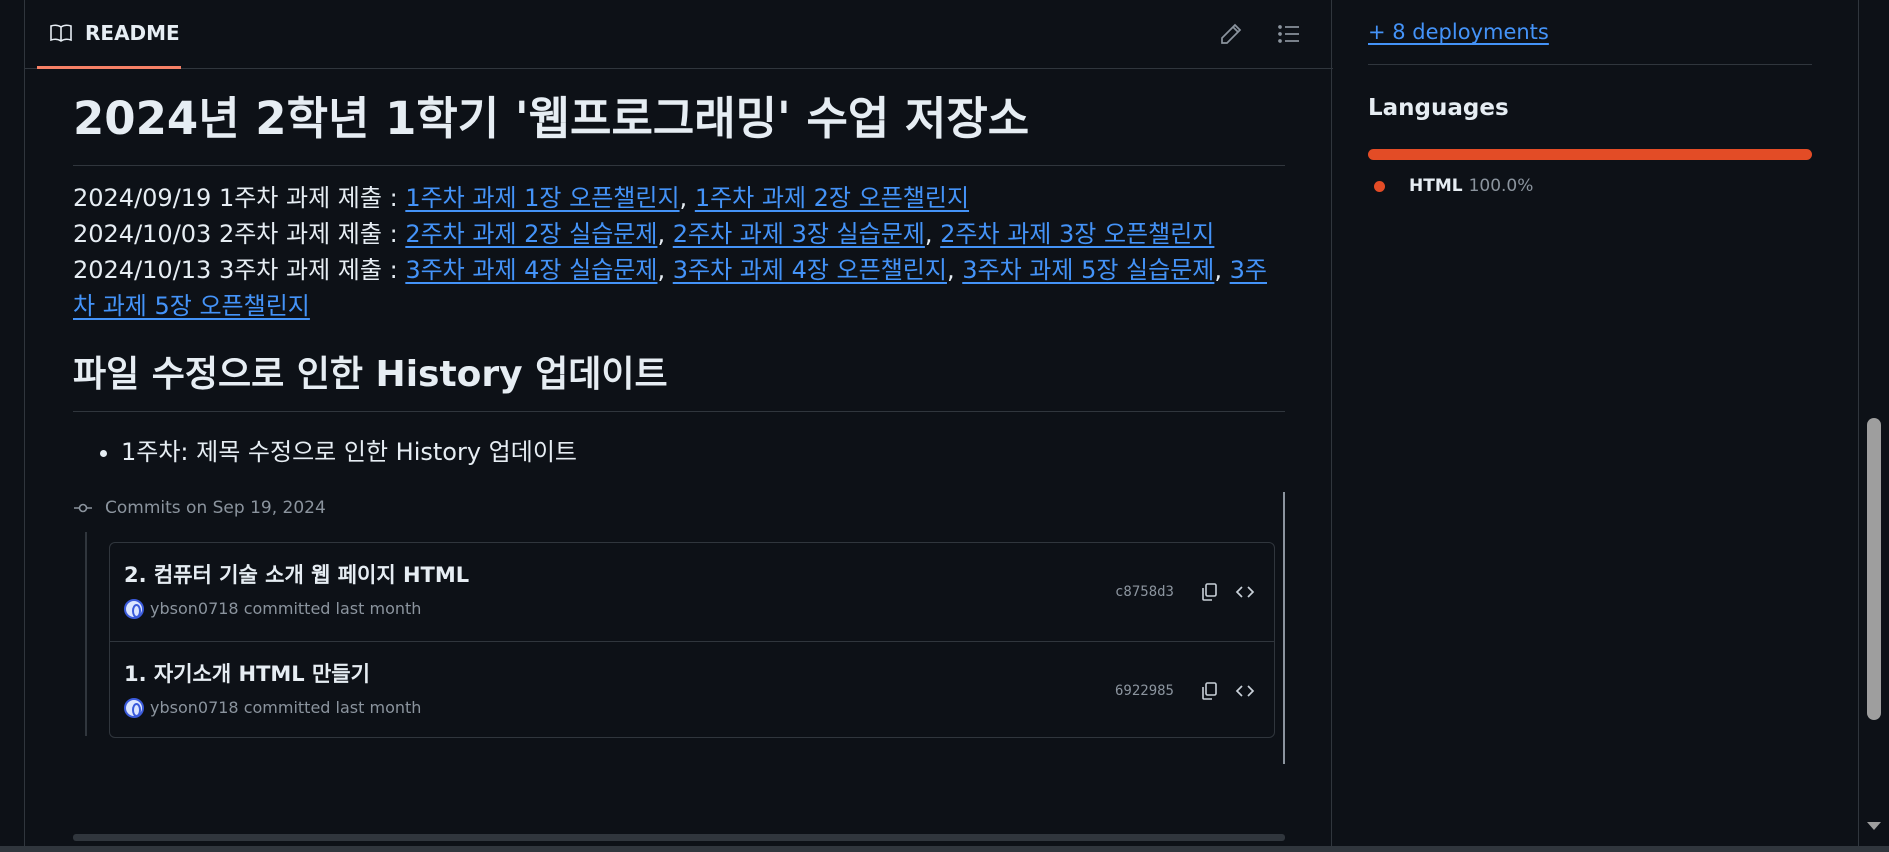  Describe the element at coordinates (1874, 826) in the screenshot. I see `scroll-down-arrow-icon` at that location.